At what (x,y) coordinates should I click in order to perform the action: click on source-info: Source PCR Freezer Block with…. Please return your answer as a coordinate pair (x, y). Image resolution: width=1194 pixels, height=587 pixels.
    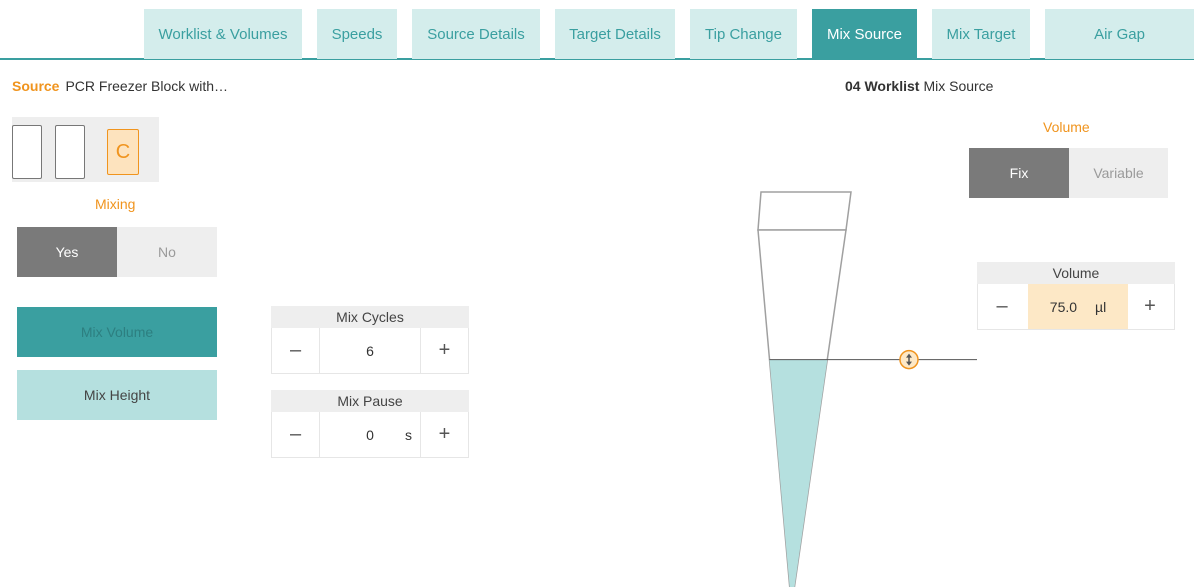
    Looking at the image, I should click on (120, 86).